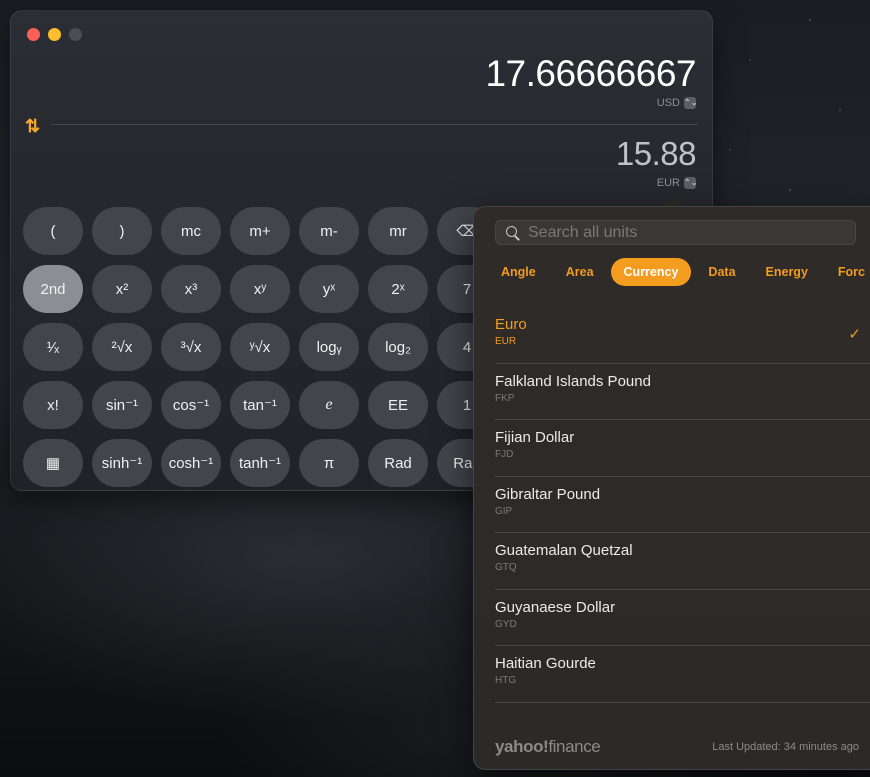 The image size is (870, 777). What do you see at coordinates (651, 272) in the screenshot?
I see `tab-currency: Currency` at bounding box center [651, 272].